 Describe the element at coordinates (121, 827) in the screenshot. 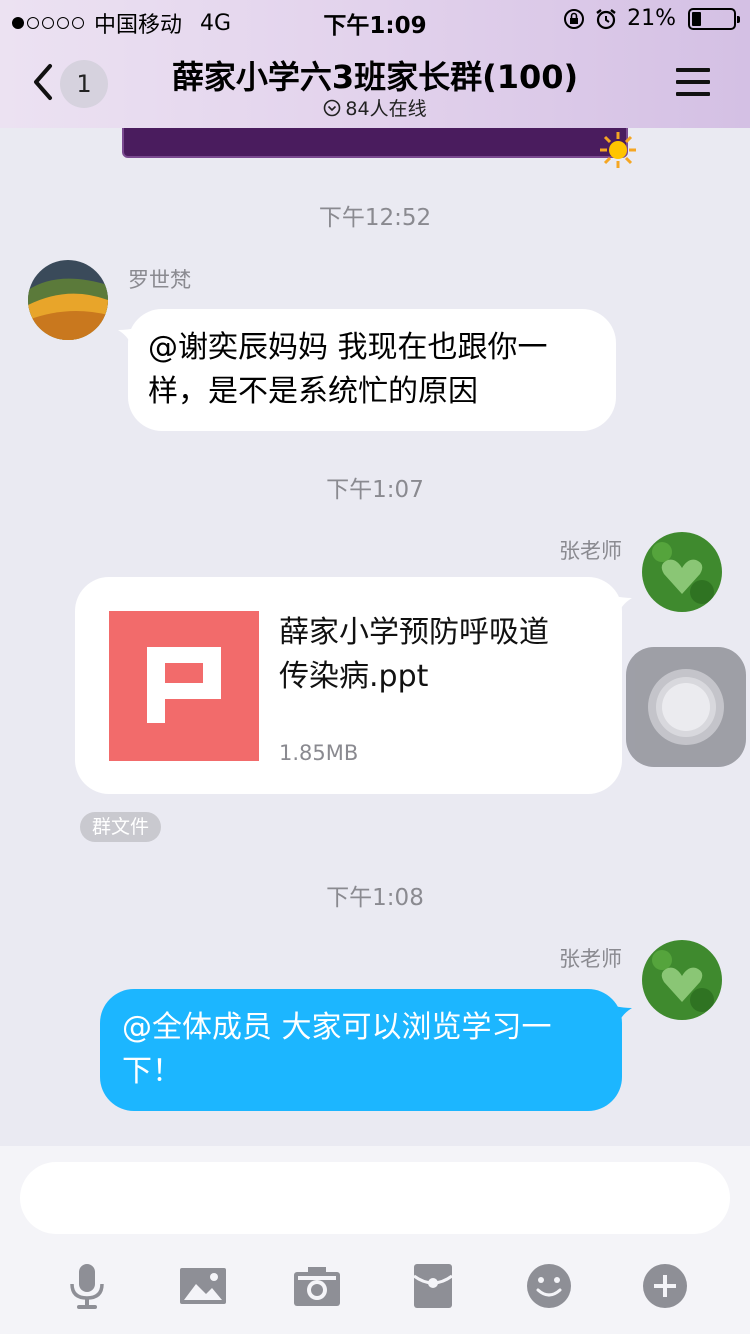

I see `group-file-tag: 群文件` at that location.